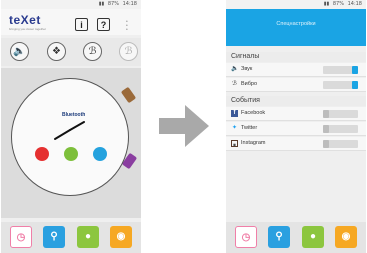 This screenshot has height=253, width=367. I want to click on setting-row-facebook: f Facebook, so click(296, 114).